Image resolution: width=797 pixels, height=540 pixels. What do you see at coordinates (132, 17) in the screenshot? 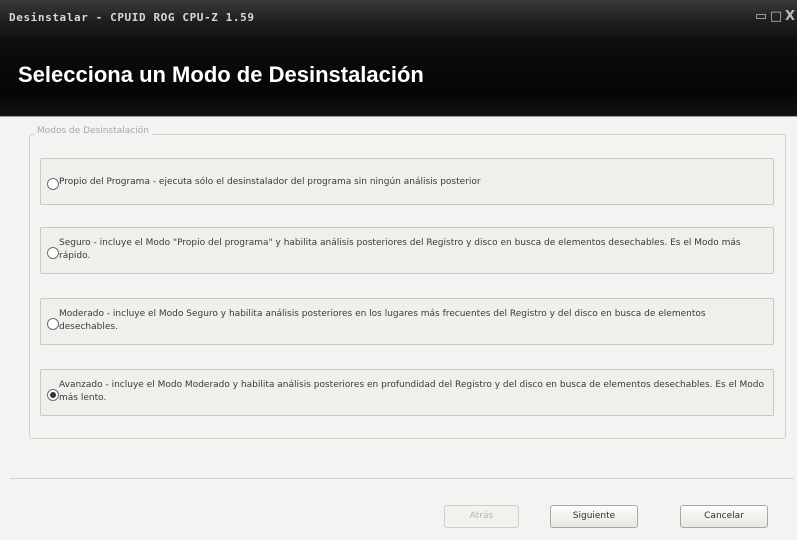
I see `window-title: Desinstalar - CPUID ROG CPU-Z 1.59` at bounding box center [132, 17].